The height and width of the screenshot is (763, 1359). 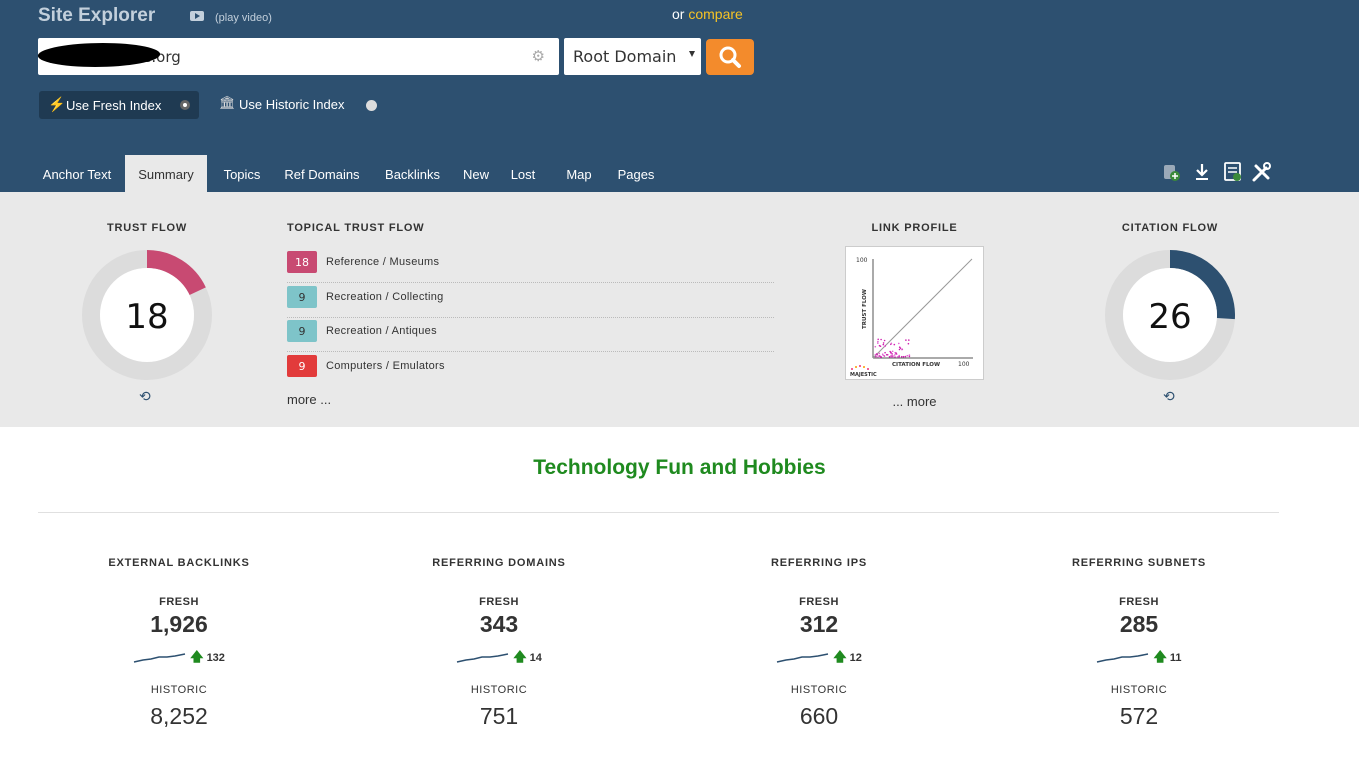 What do you see at coordinates (1232, 171) in the screenshot?
I see `report-icon` at bounding box center [1232, 171].